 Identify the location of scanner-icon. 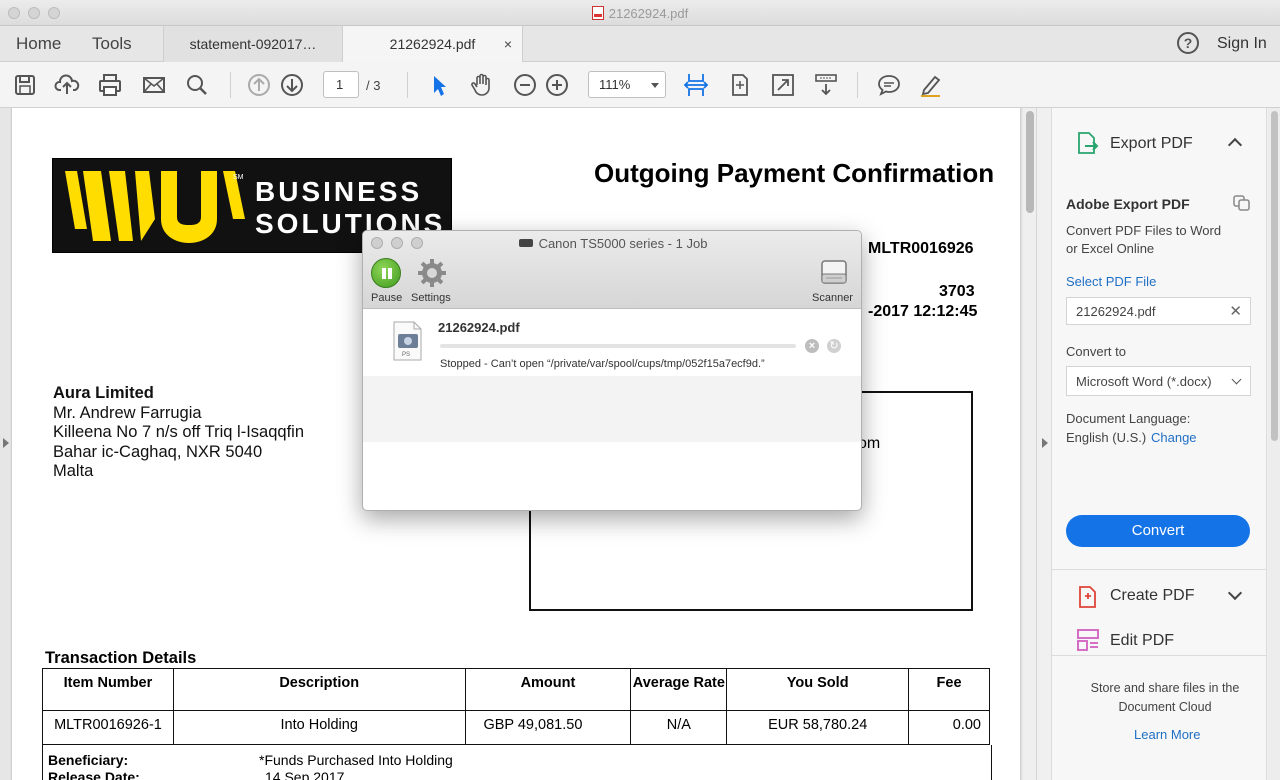
(834, 272).